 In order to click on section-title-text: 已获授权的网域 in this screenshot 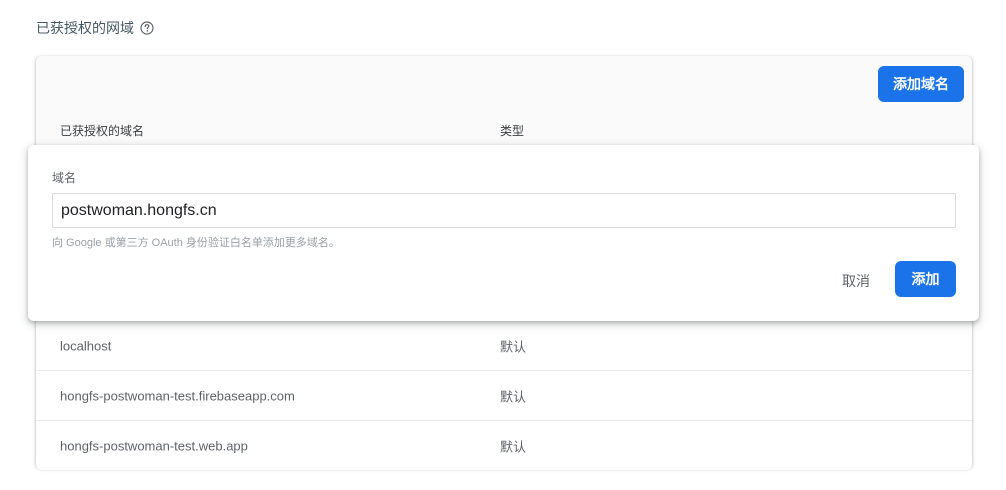, I will do `click(85, 28)`.